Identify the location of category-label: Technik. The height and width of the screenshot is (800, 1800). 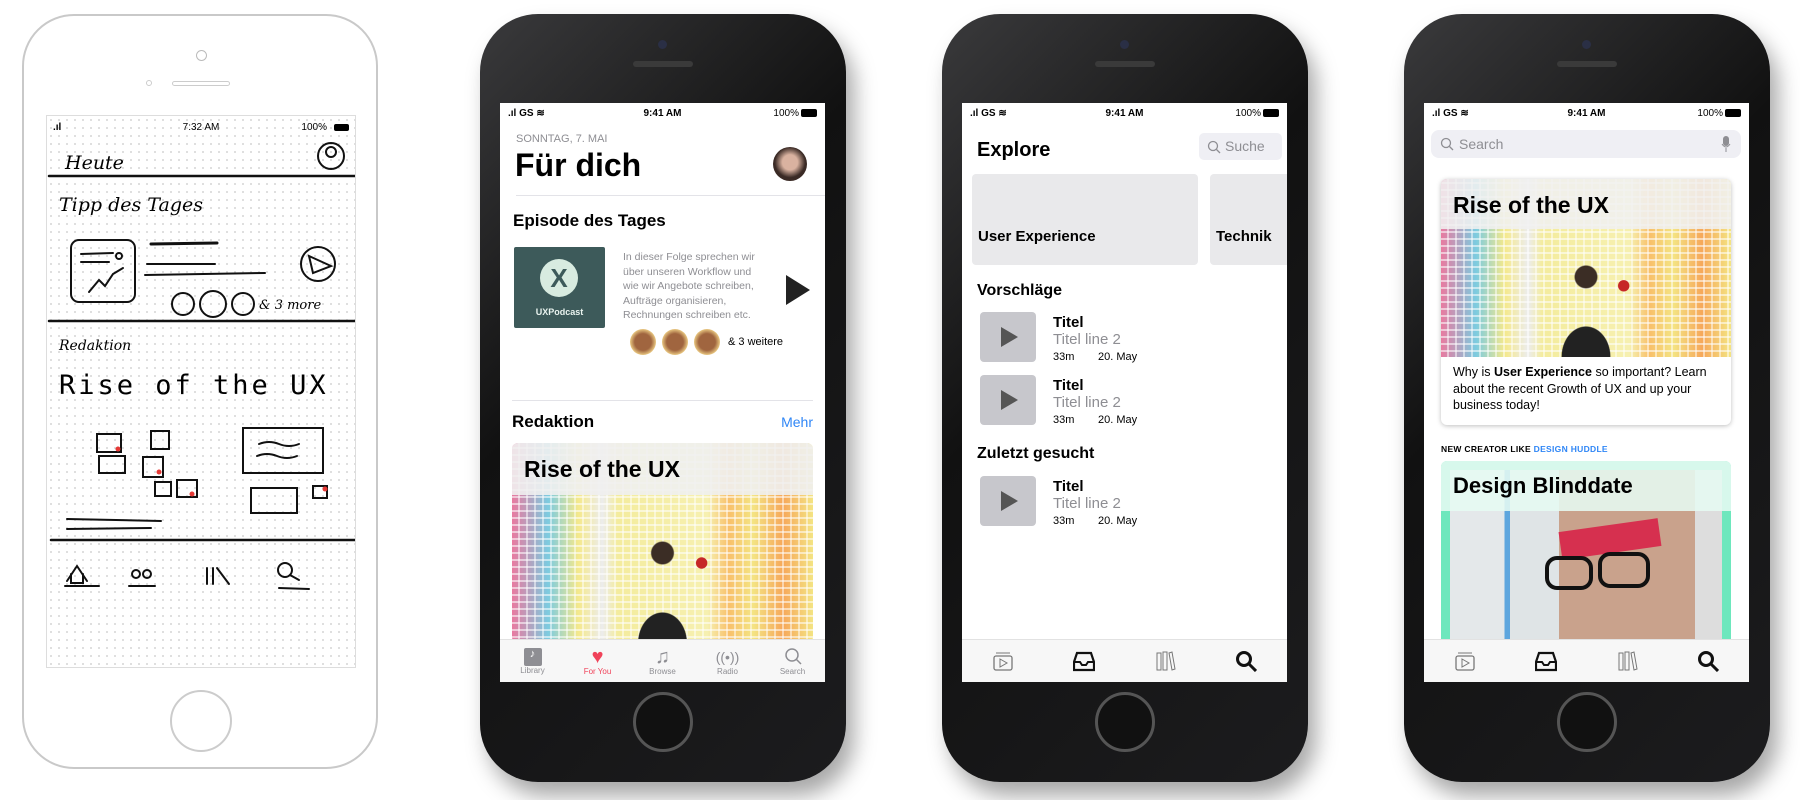
(1244, 236).